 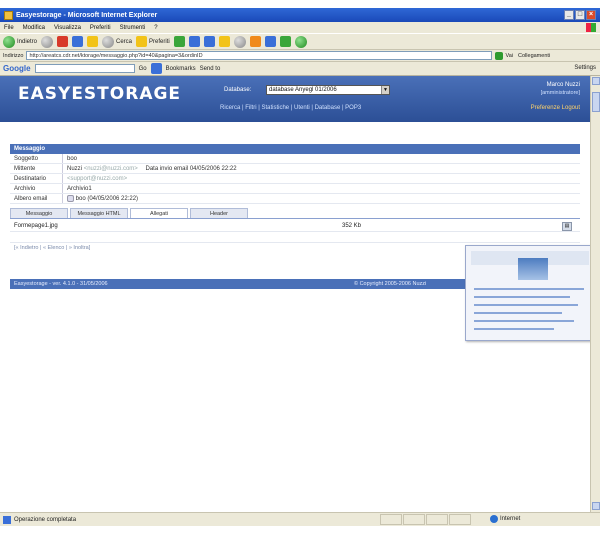 I want to click on search-icon, so click(x=108, y=41).